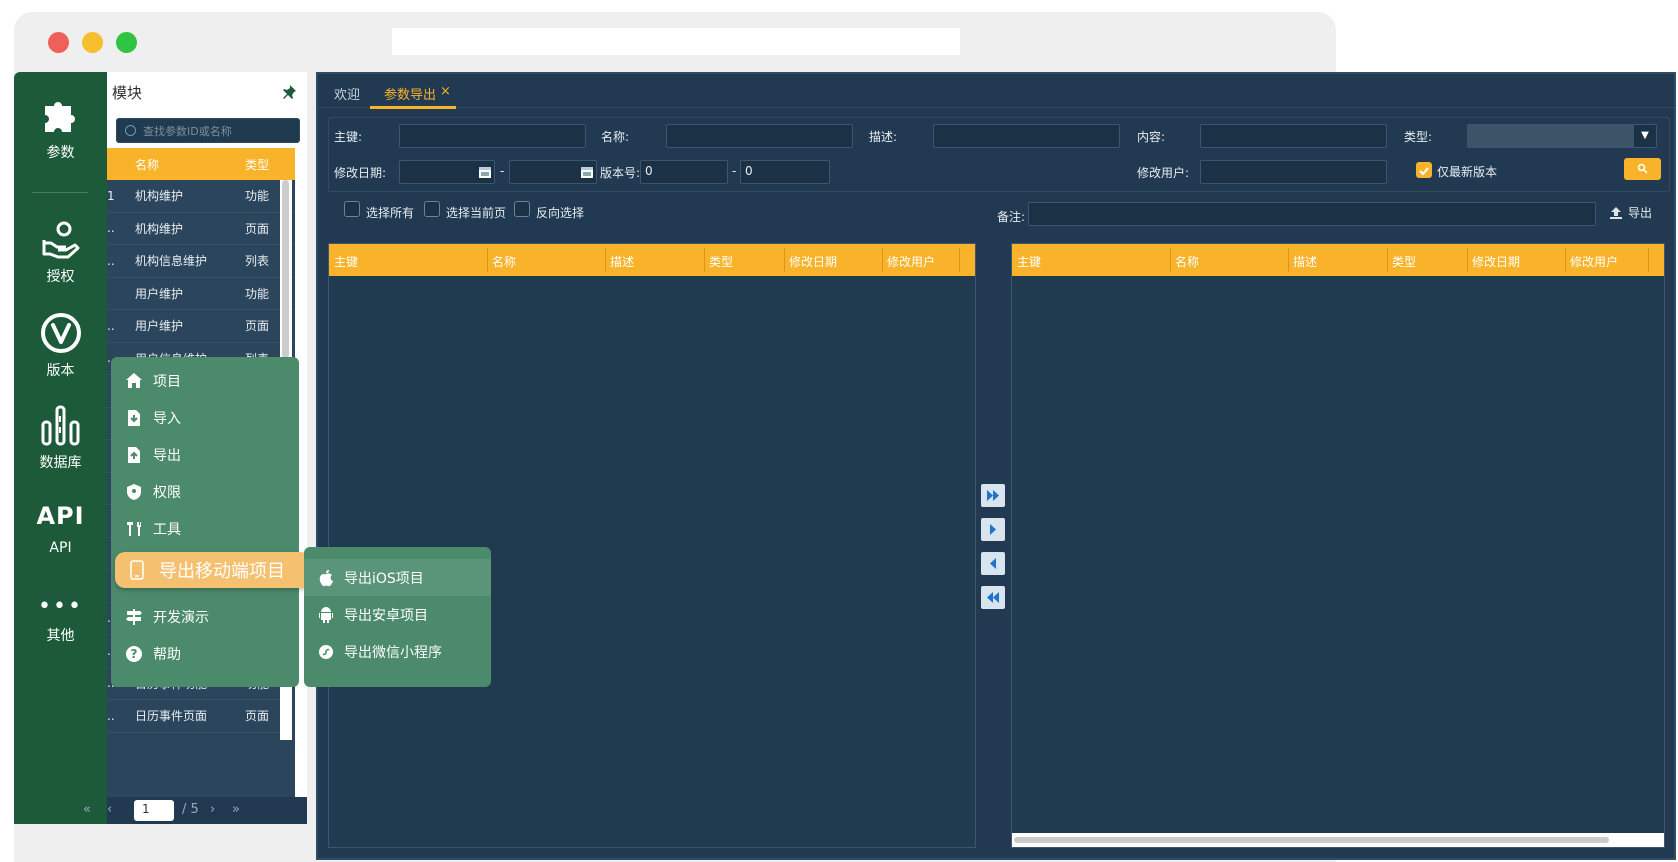 The image size is (1678, 862). What do you see at coordinates (60, 425) in the screenshot?
I see `database-bars-icon` at bounding box center [60, 425].